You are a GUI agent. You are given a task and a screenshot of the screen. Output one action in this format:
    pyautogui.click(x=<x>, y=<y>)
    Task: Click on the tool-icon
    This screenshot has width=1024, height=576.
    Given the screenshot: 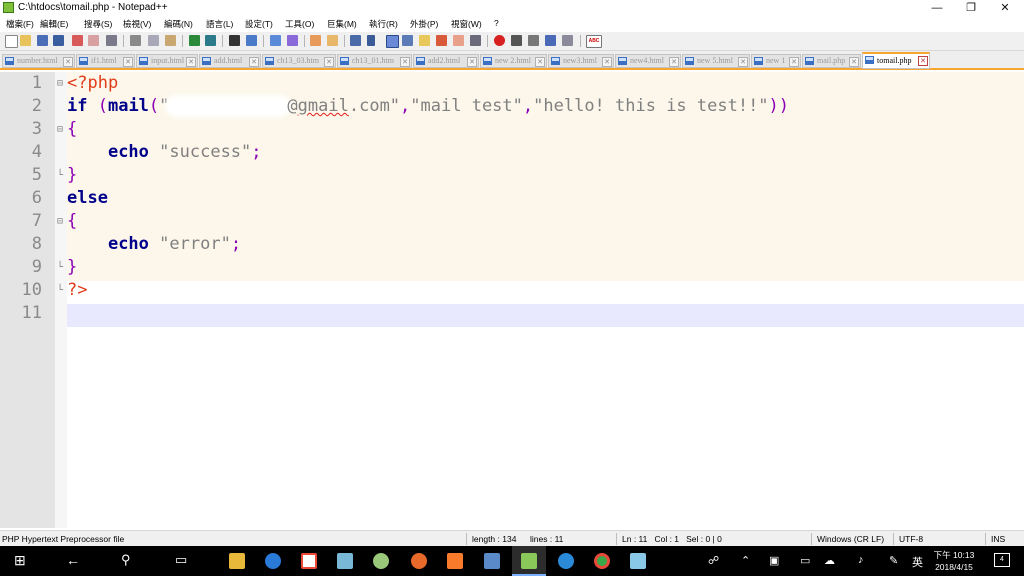 What is the action you would take?
    pyautogui.click(x=381, y=561)
    